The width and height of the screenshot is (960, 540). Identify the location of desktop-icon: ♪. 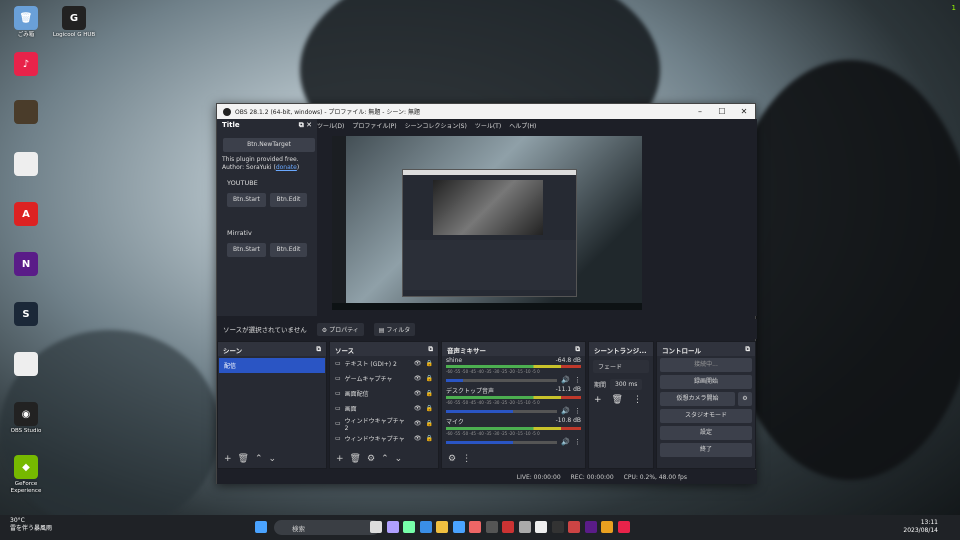
(26, 65).